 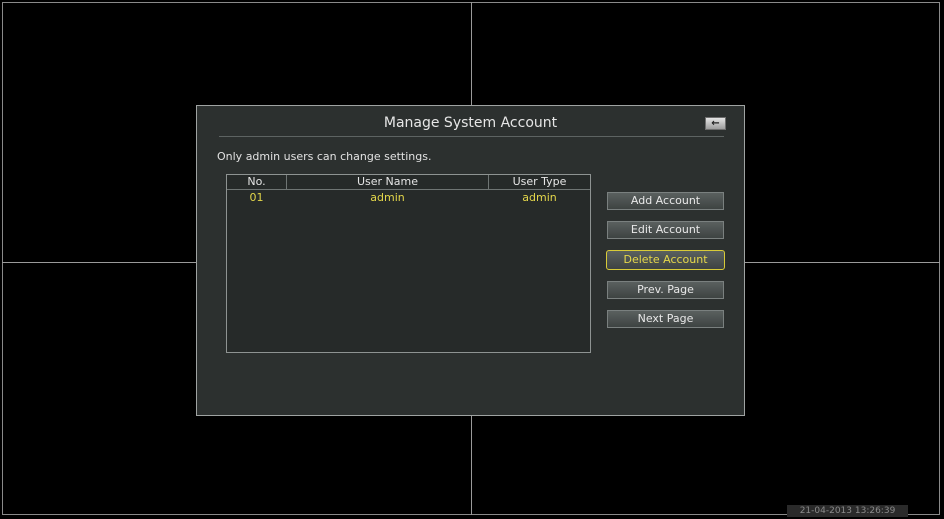 I want to click on column-header-no: No., so click(x=257, y=182).